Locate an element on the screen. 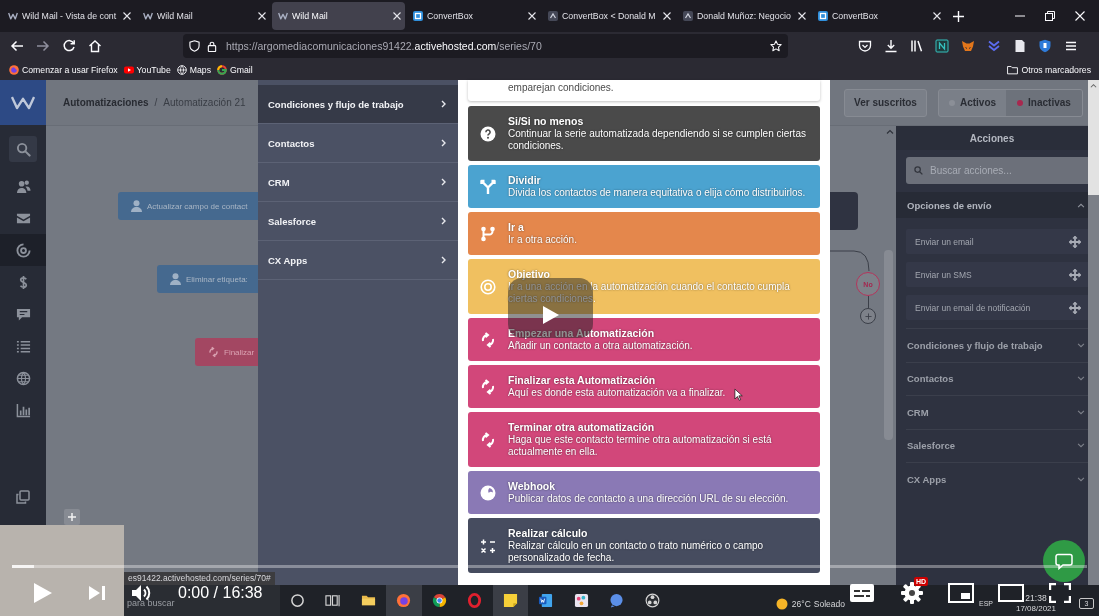 This screenshot has height=616, width=1099. workflow-node: Eliminar etiqueta: is located at coordinates (207, 279).